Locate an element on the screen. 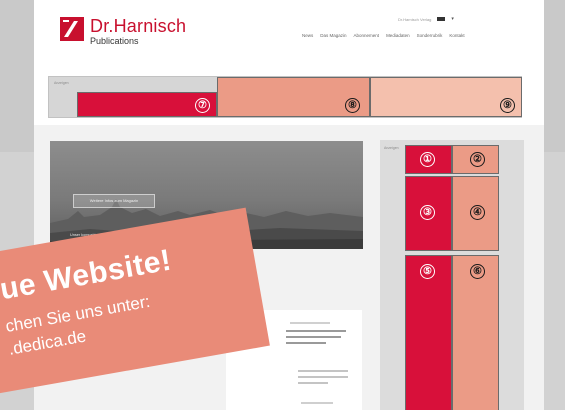 The width and height of the screenshot is (565, 410). ad-slot-number: ⑨ is located at coordinates (507, 105).